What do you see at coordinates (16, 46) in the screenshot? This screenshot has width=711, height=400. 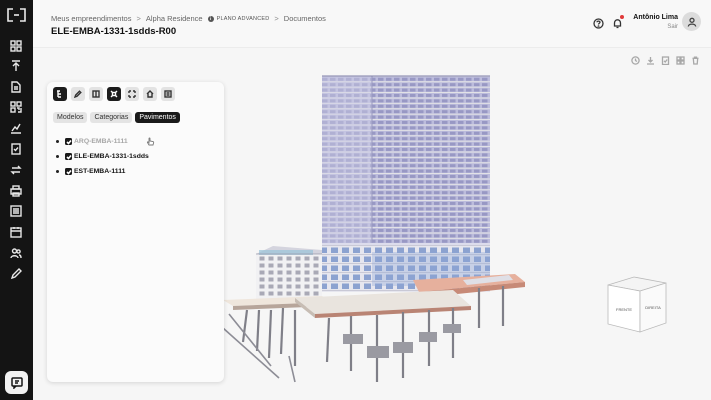 I see `dashboard-icon` at bounding box center [16, 46].